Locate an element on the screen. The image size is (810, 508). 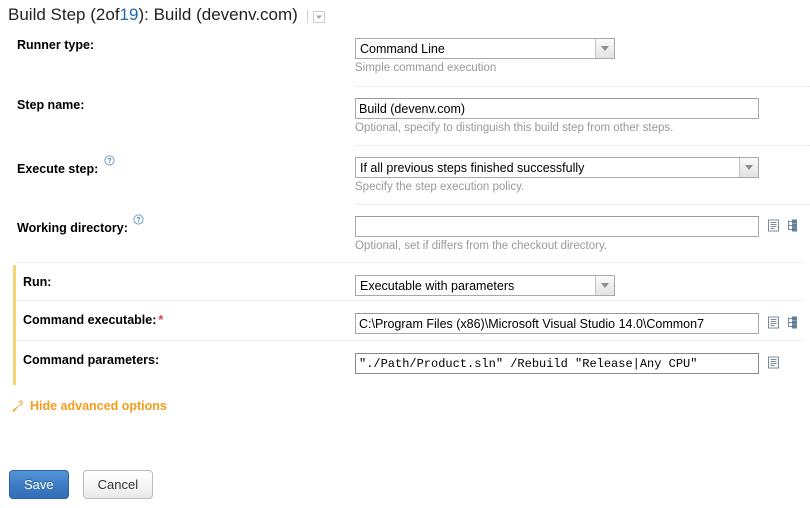
row-run: Run: Executable with parameters is located at coordinates (405, 282).